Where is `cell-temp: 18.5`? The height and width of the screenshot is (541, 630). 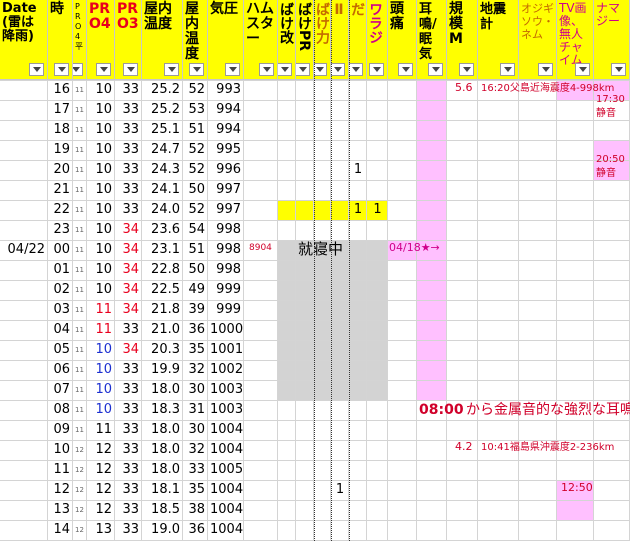
cell-temp: 18.5 is located at coordinates (165, 509).